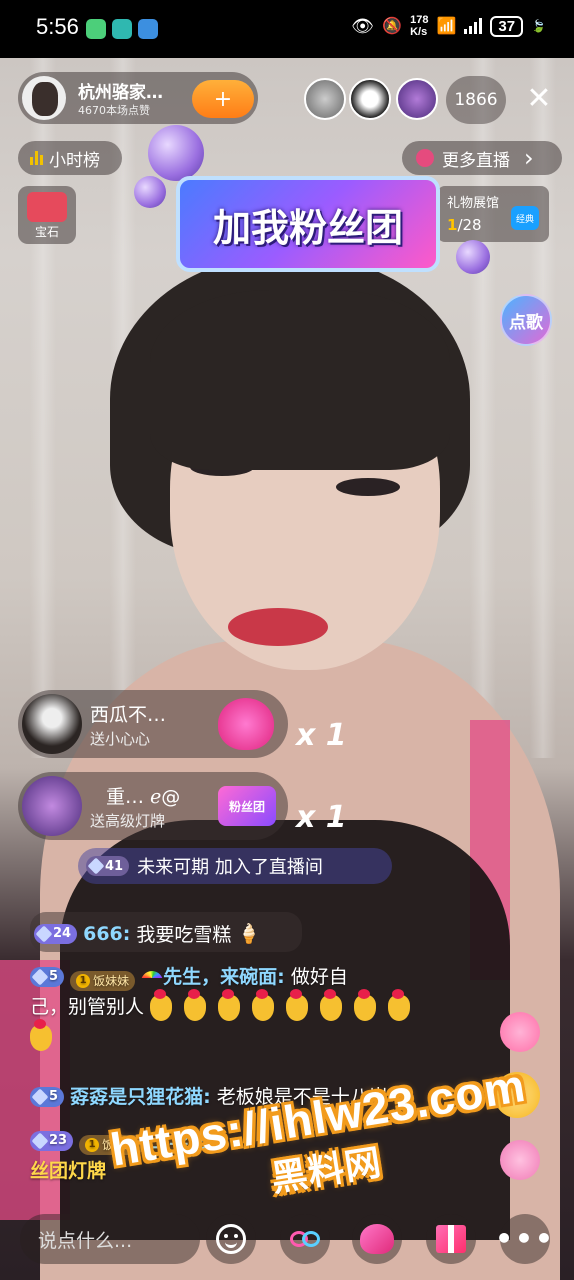 The height and width of the screenshot is (1280, 574). I want to click on more-live-button: 更多直播 ›, so click(482, 158).